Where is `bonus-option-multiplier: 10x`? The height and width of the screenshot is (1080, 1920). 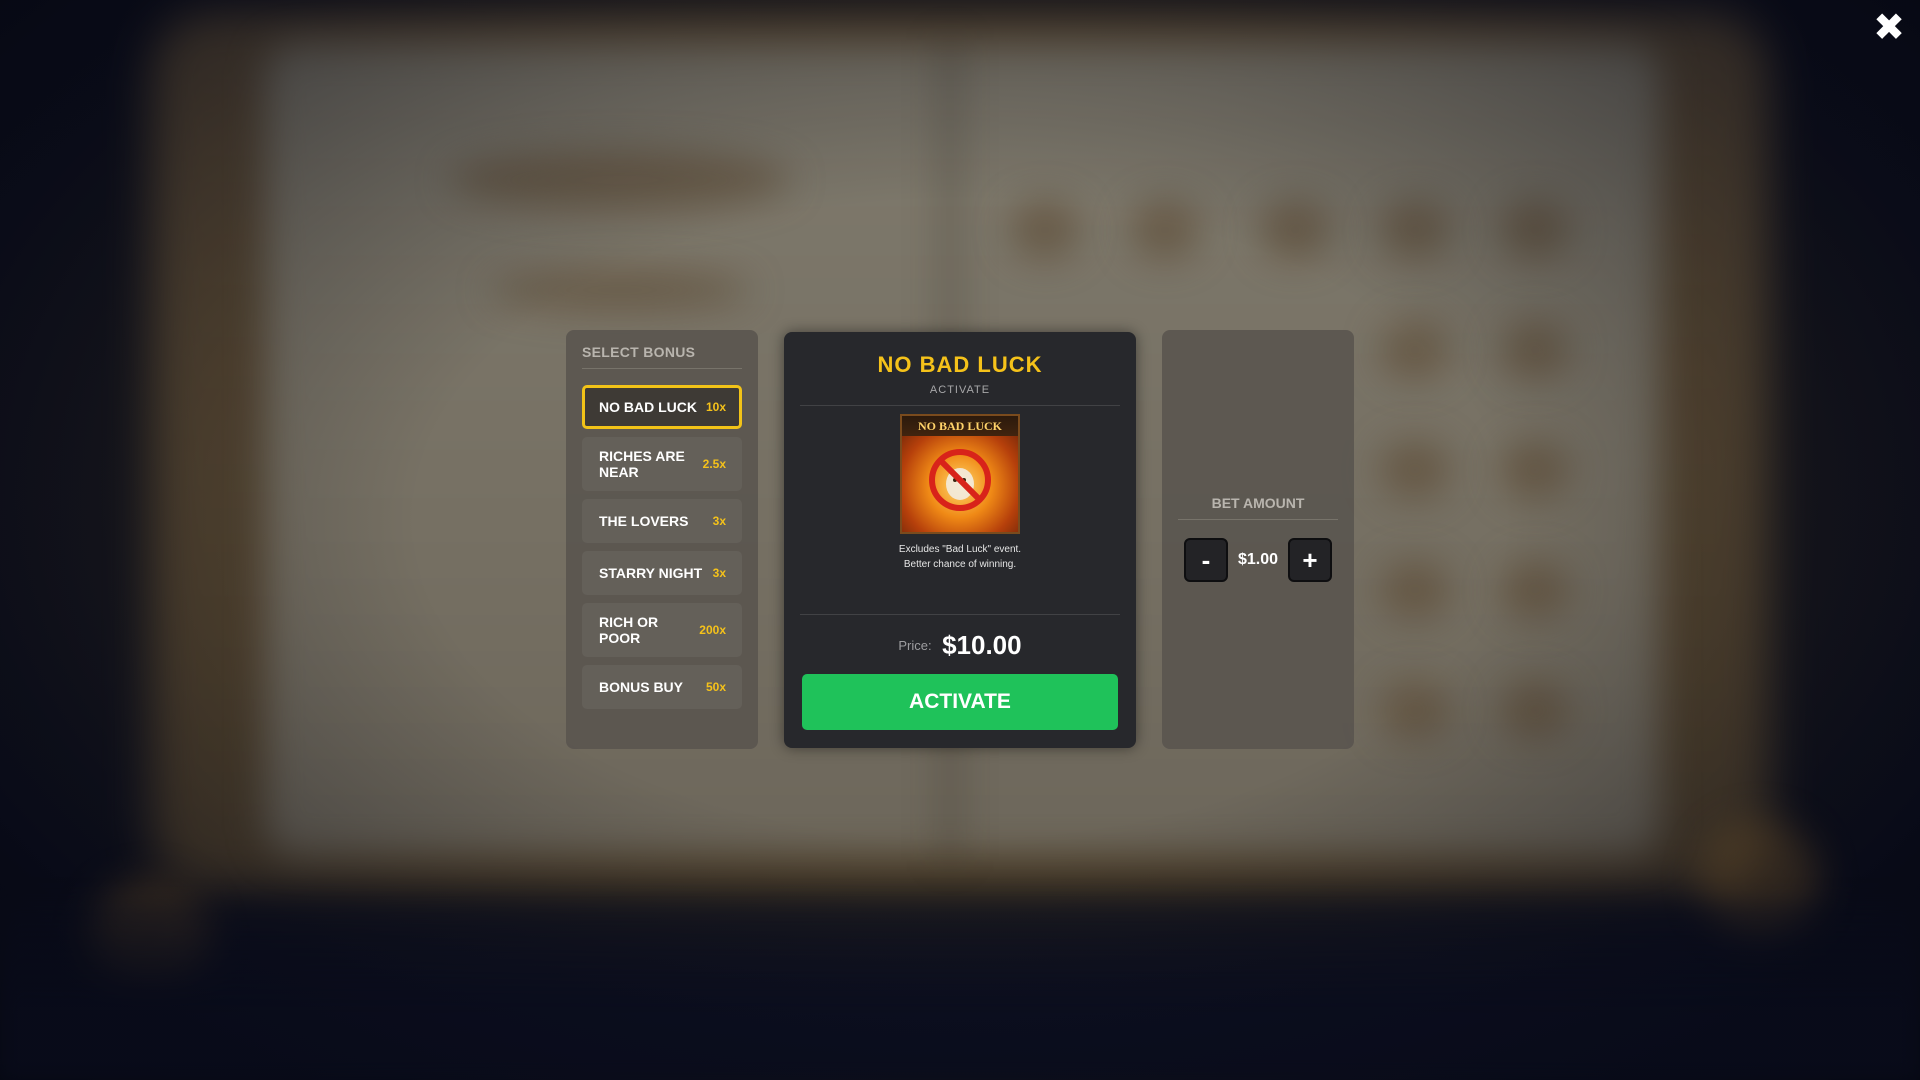 bonus-option-multiplier: 10x is located at coordinates (715, 407).